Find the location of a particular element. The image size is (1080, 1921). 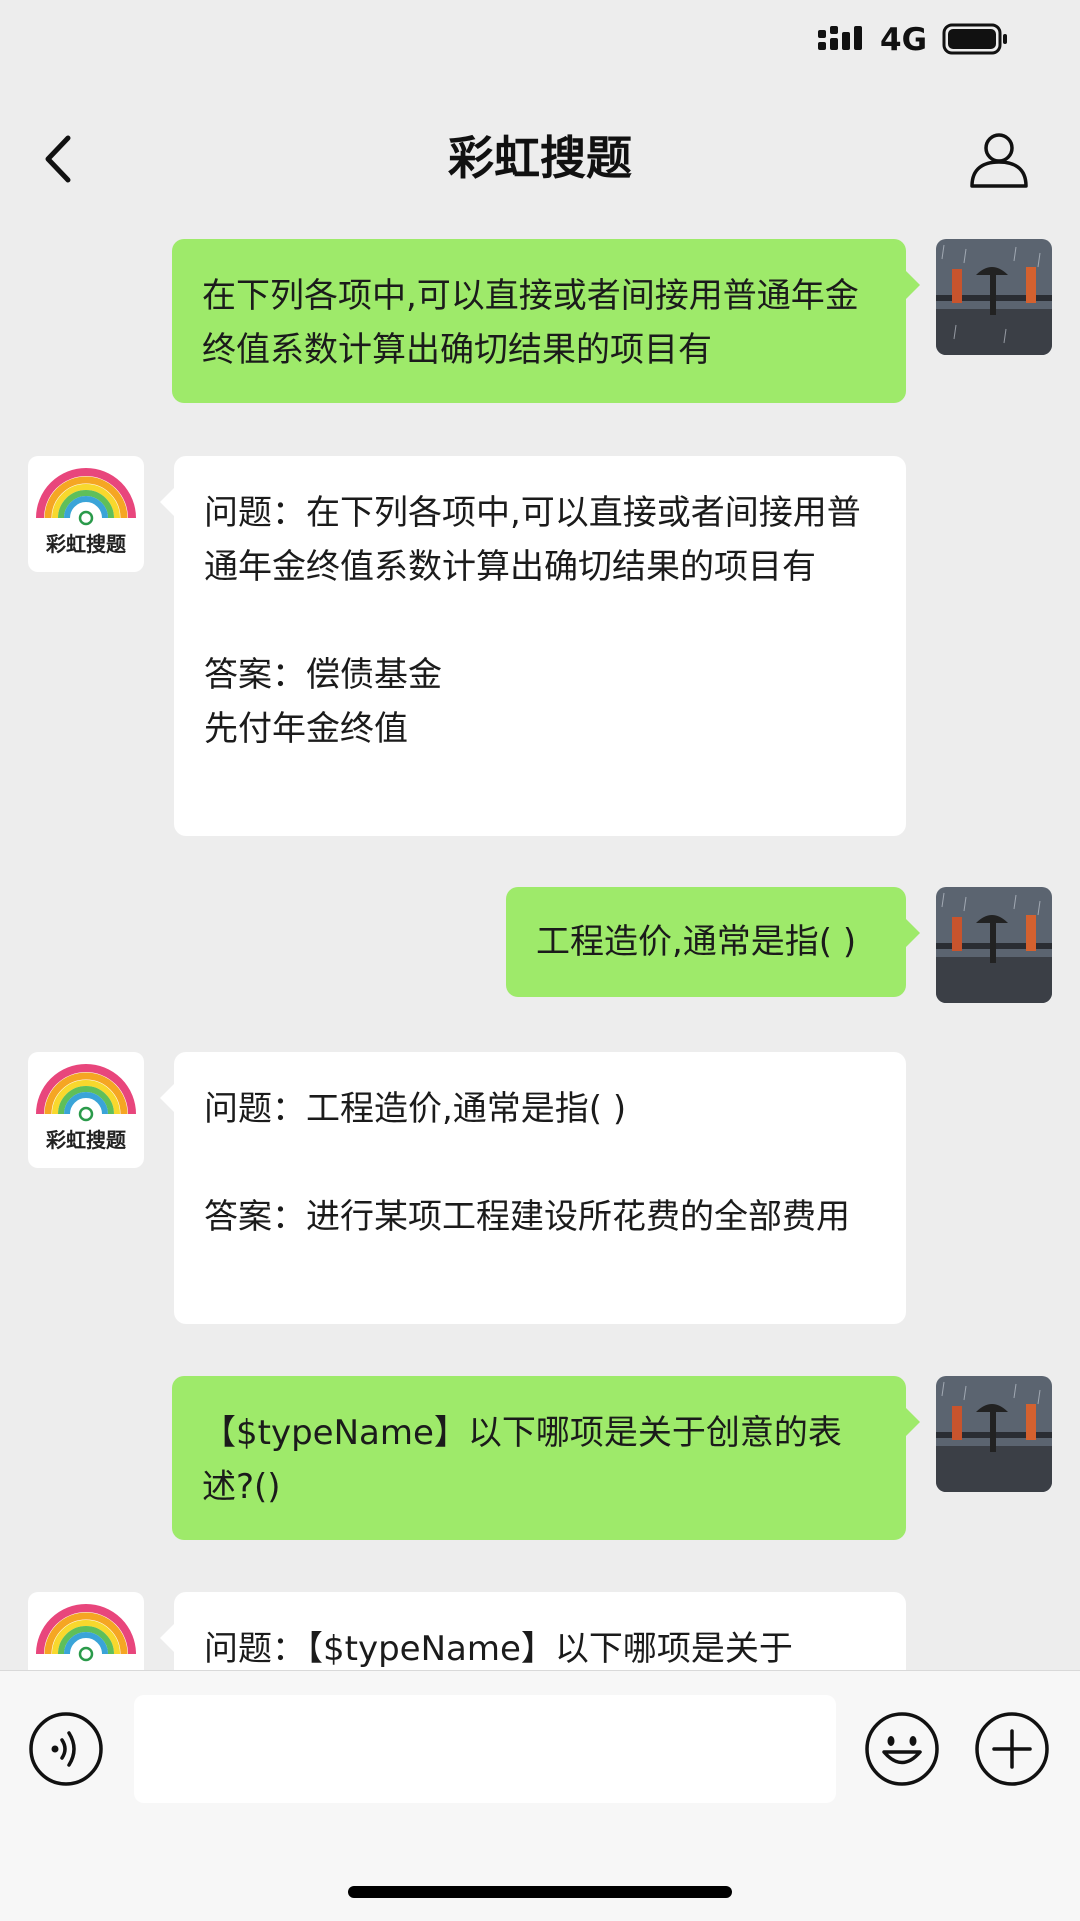

message-bubble: 问题：【$typeName】以下哪项是关于 is located at coordinates (533, 1631).